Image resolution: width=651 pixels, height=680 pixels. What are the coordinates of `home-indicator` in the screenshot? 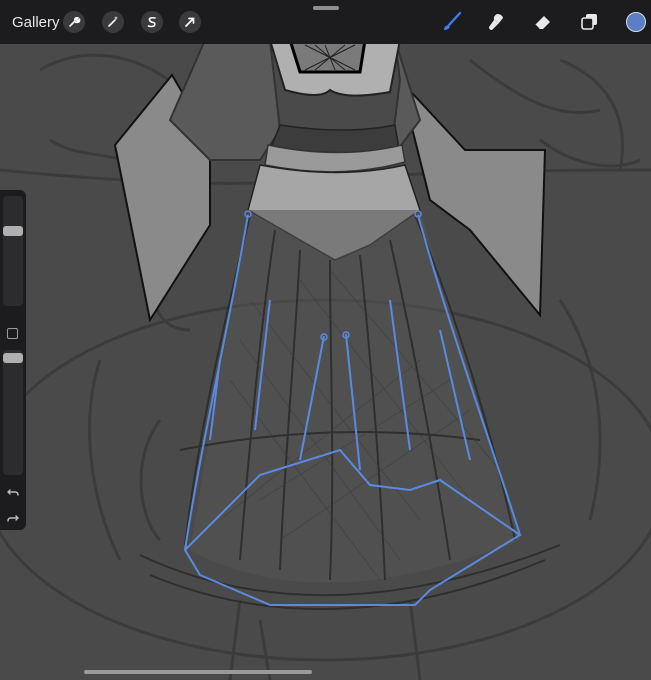 It's located at (198, 672).